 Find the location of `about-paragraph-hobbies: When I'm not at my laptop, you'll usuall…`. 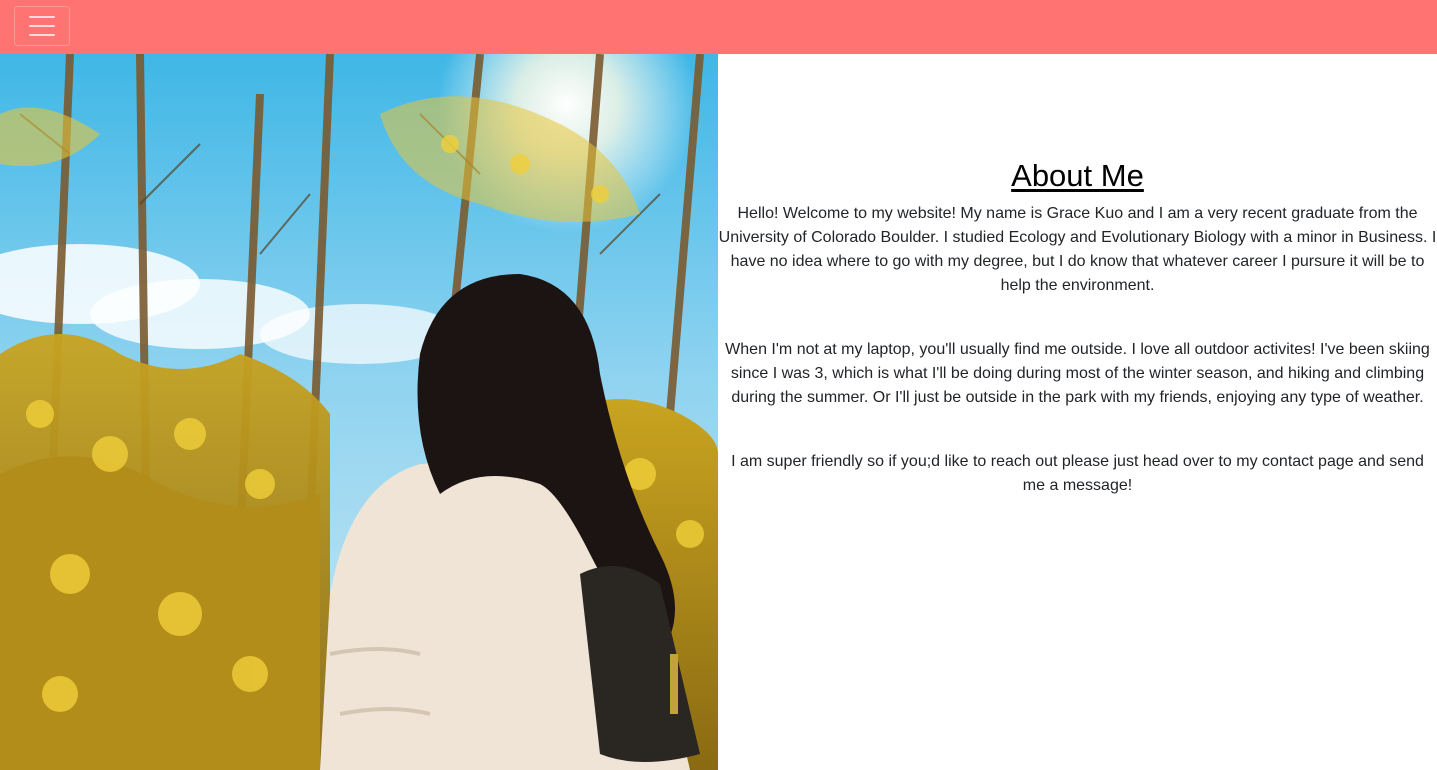

about-paragraph-hobbies: When I'm not at my laptop, you'll usuall… is located at coordinates (1077, 373).